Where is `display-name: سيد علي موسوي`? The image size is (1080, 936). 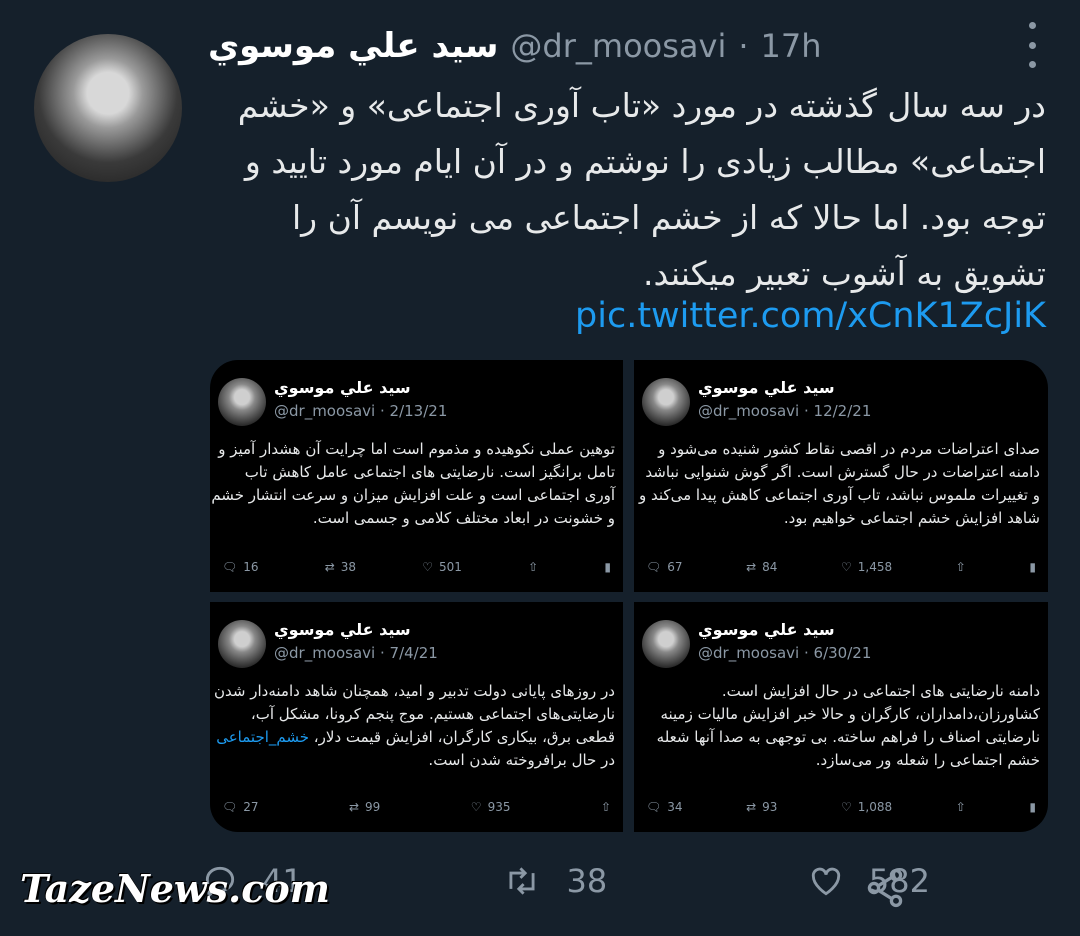
display-name: سيد علي موسوي is located at coordinates (353, 46).